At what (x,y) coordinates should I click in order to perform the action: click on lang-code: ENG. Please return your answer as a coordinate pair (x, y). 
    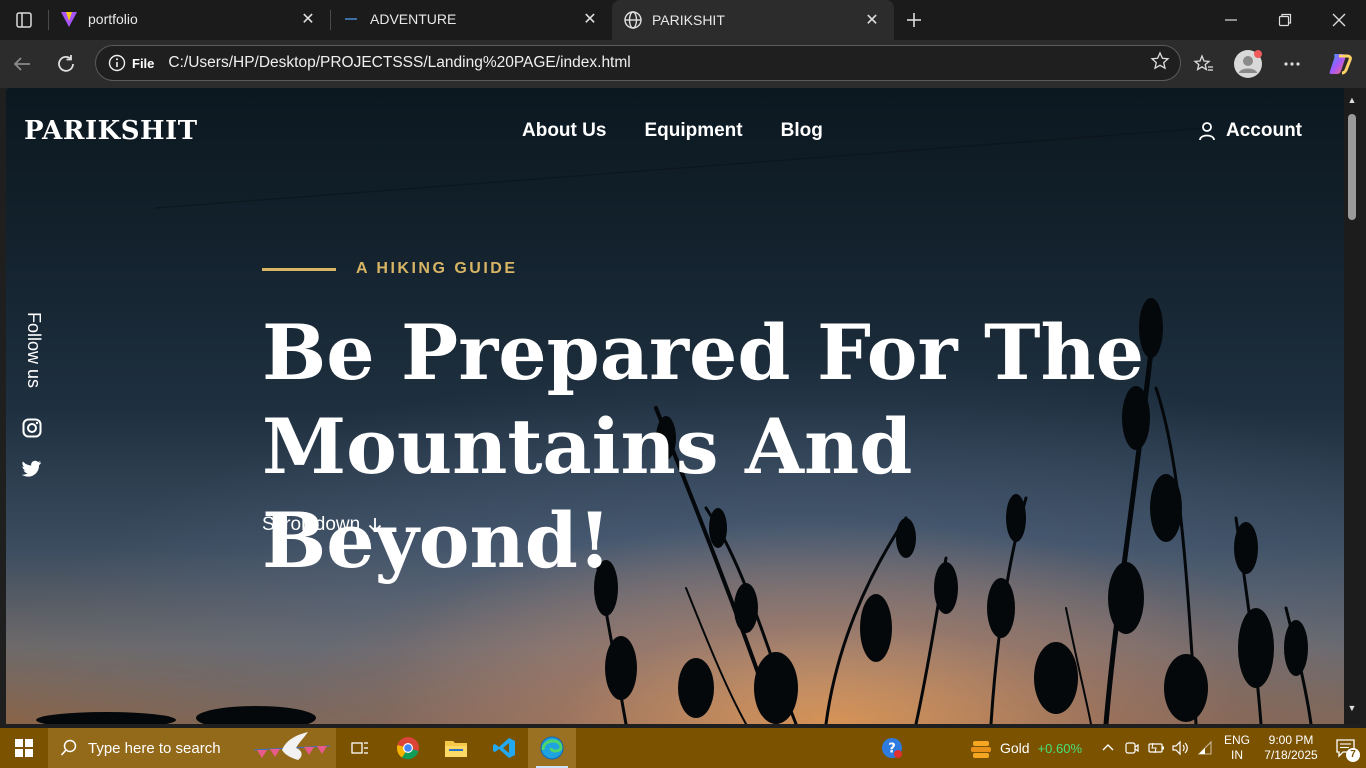
    Looking at the image, I should click on (1236, 740).